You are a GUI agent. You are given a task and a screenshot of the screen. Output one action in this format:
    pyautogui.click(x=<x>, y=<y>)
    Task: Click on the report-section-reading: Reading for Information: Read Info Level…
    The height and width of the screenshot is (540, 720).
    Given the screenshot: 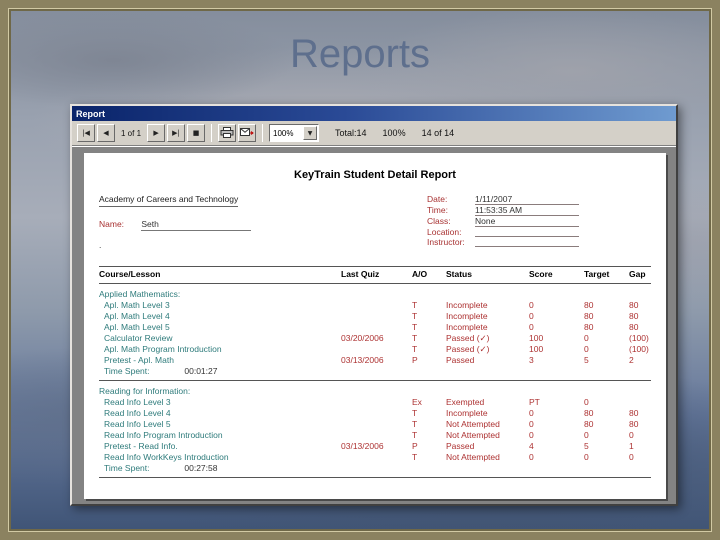 What is the action you would take?
    pyautogui.click(x=375, y=432)
    